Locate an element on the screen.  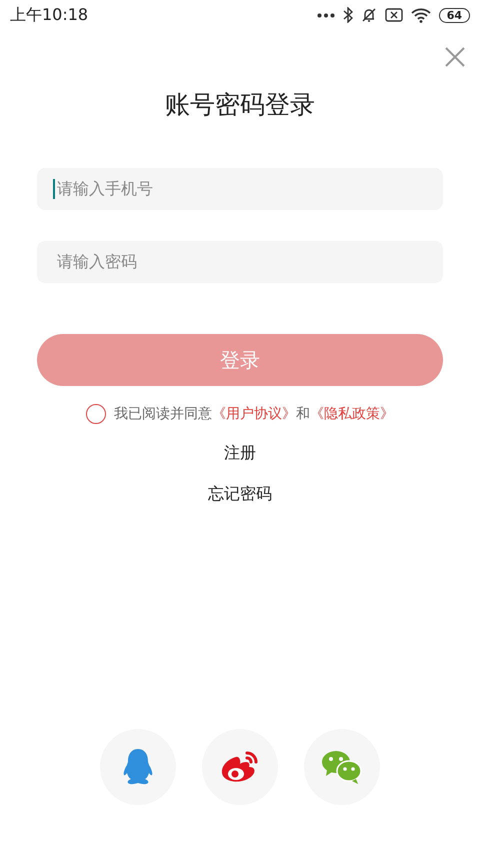
sim-icon is located at coordinates (393, 15).